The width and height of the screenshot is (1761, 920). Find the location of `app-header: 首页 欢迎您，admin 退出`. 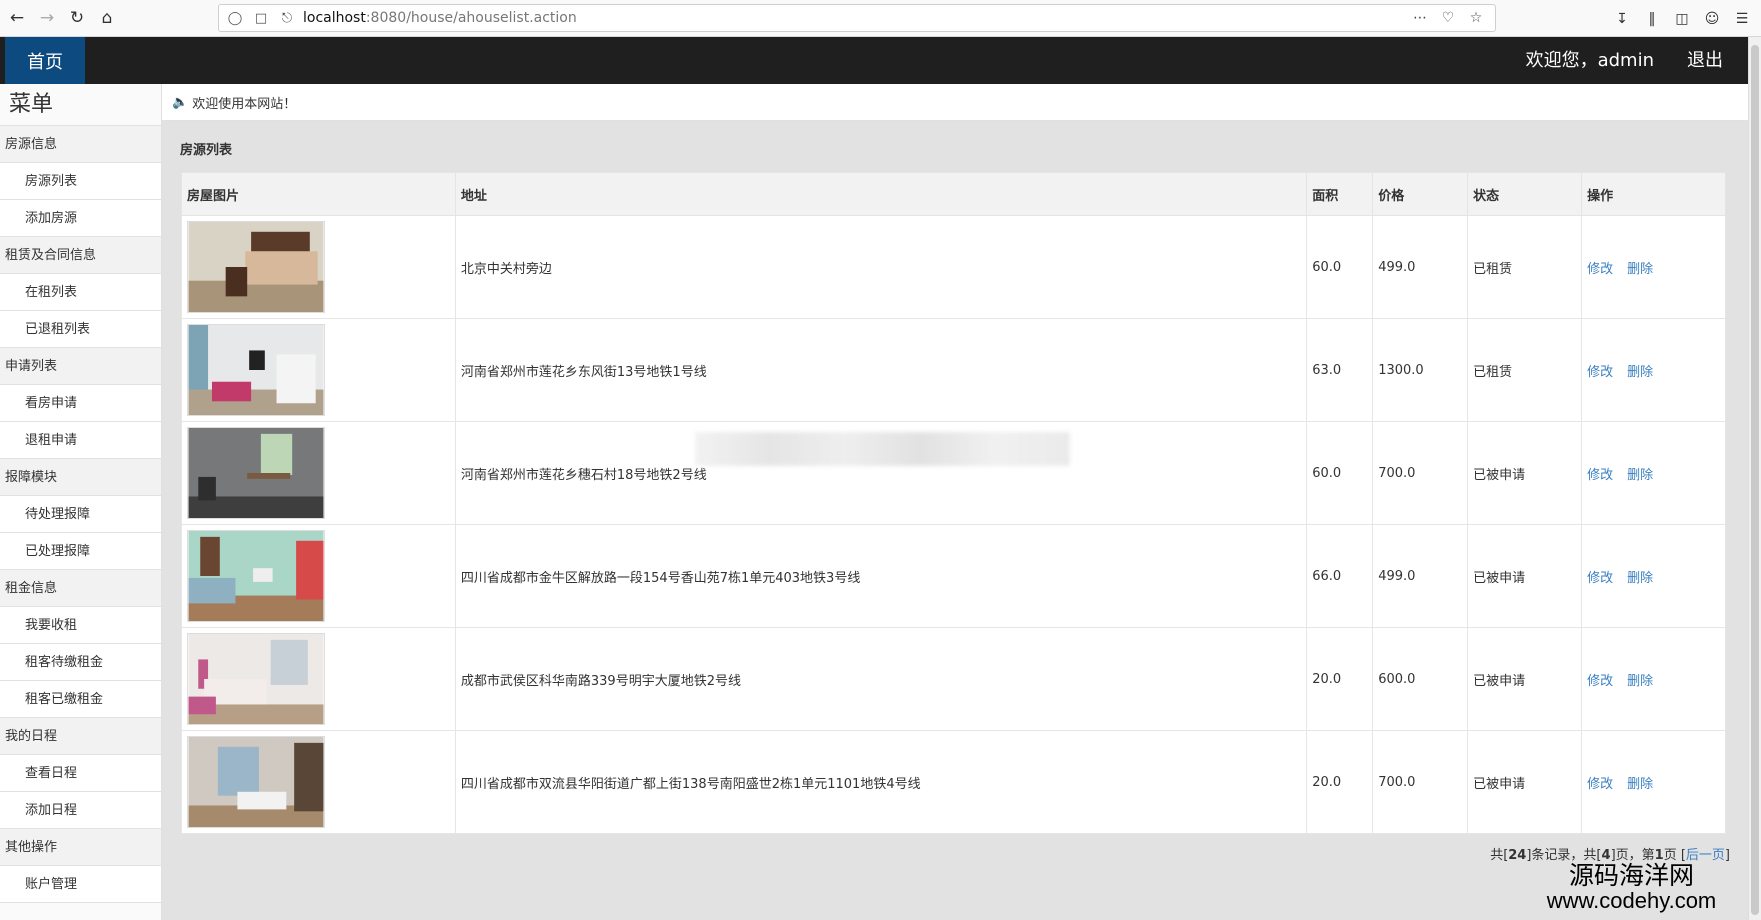

app-header: 首页 欢迎您，admin 退出 is located at coordinates (874, 60).